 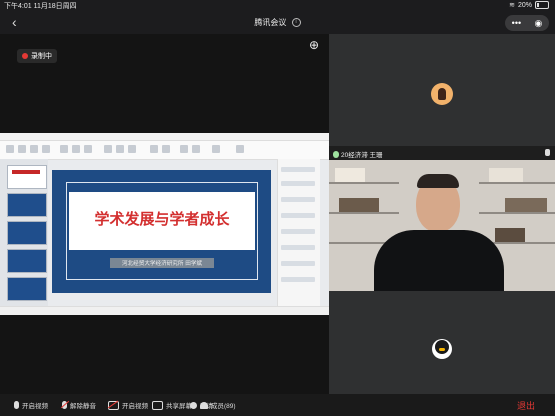 What do you see at coordinates (516, 23) in the screenshot?
I see `more-icon: •••` at bounding box center [516, 23].